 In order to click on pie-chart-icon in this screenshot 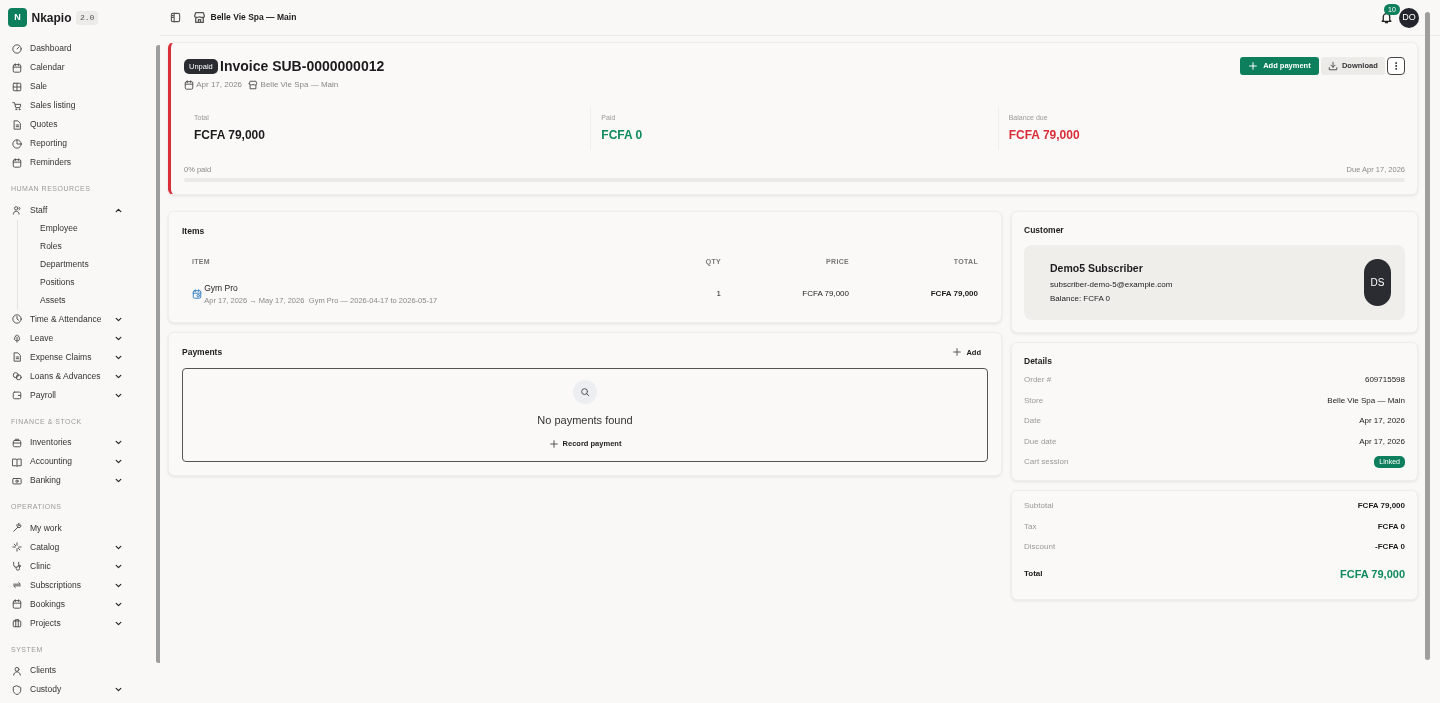, I will do `click(17, 143)`.